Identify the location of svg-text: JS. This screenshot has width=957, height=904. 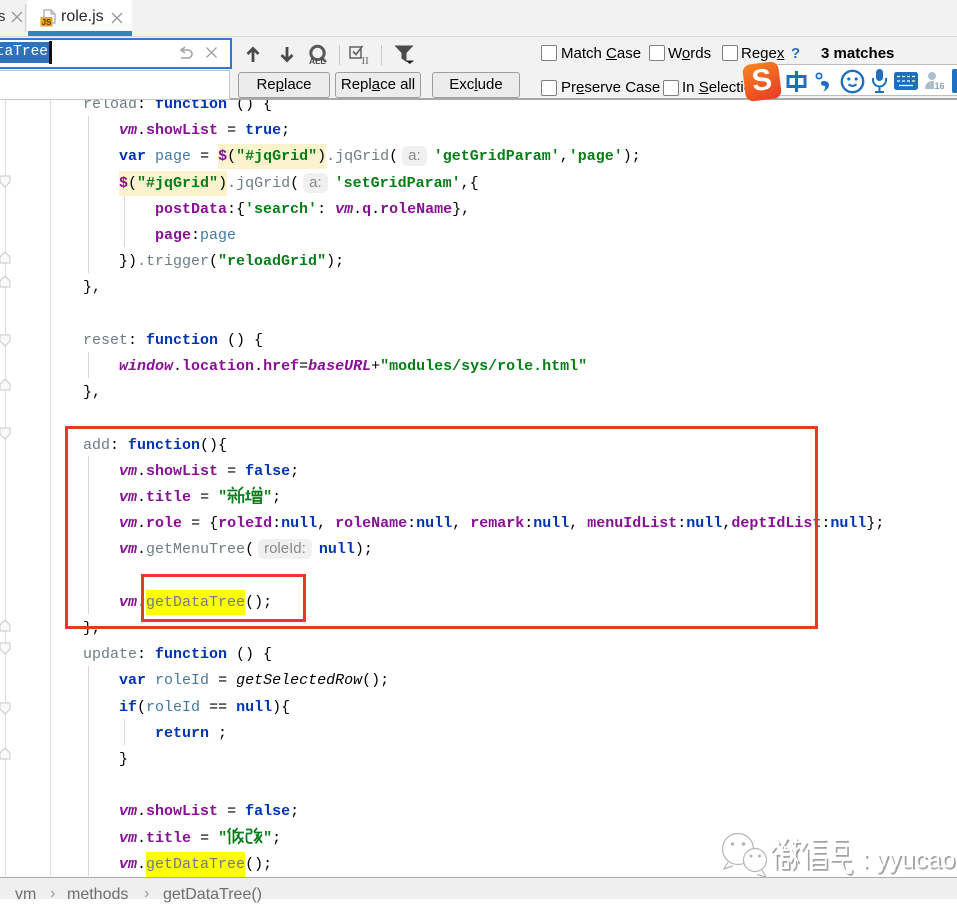
(47, 22).